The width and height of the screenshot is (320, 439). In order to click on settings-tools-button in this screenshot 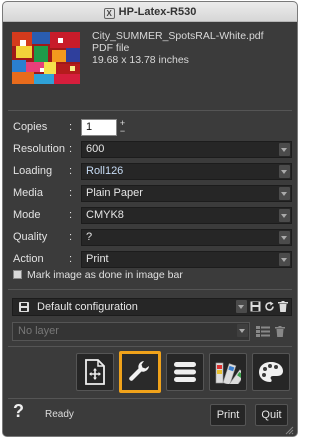, I will do `click(140, 372)`.